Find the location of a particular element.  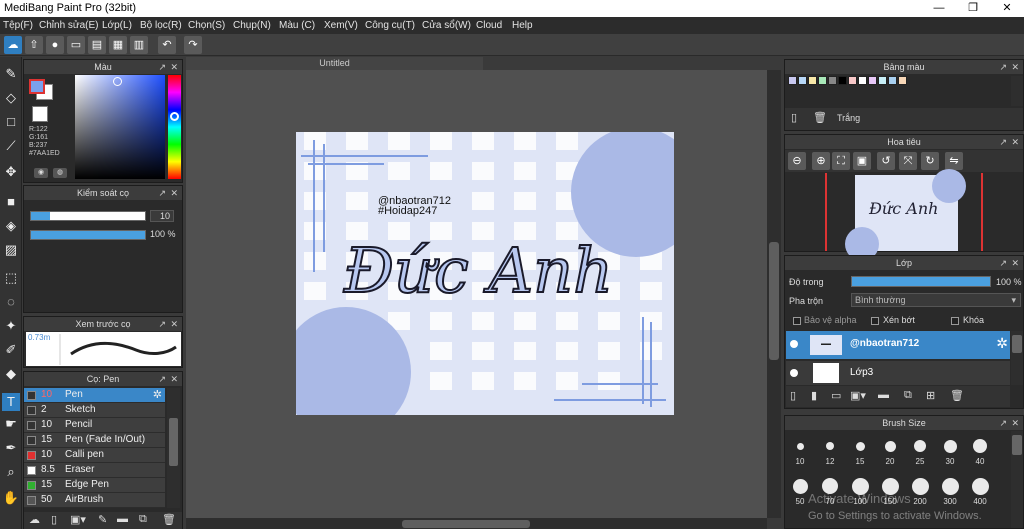

navigator-view: Đức Anh is located at coordinates (904, 215).